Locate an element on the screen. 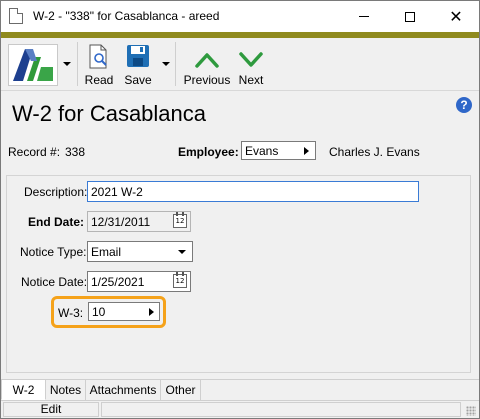 The width and height of the screenshot is (480, 419). employee-lookup: Evans is located at coordinates (278, 150).